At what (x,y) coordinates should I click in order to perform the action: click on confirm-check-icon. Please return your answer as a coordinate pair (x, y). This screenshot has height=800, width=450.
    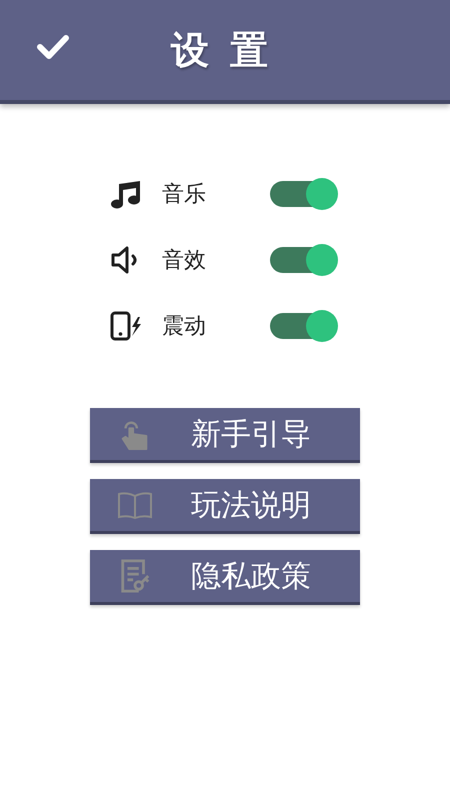
    Looking at the image, I should click on (53, 47).